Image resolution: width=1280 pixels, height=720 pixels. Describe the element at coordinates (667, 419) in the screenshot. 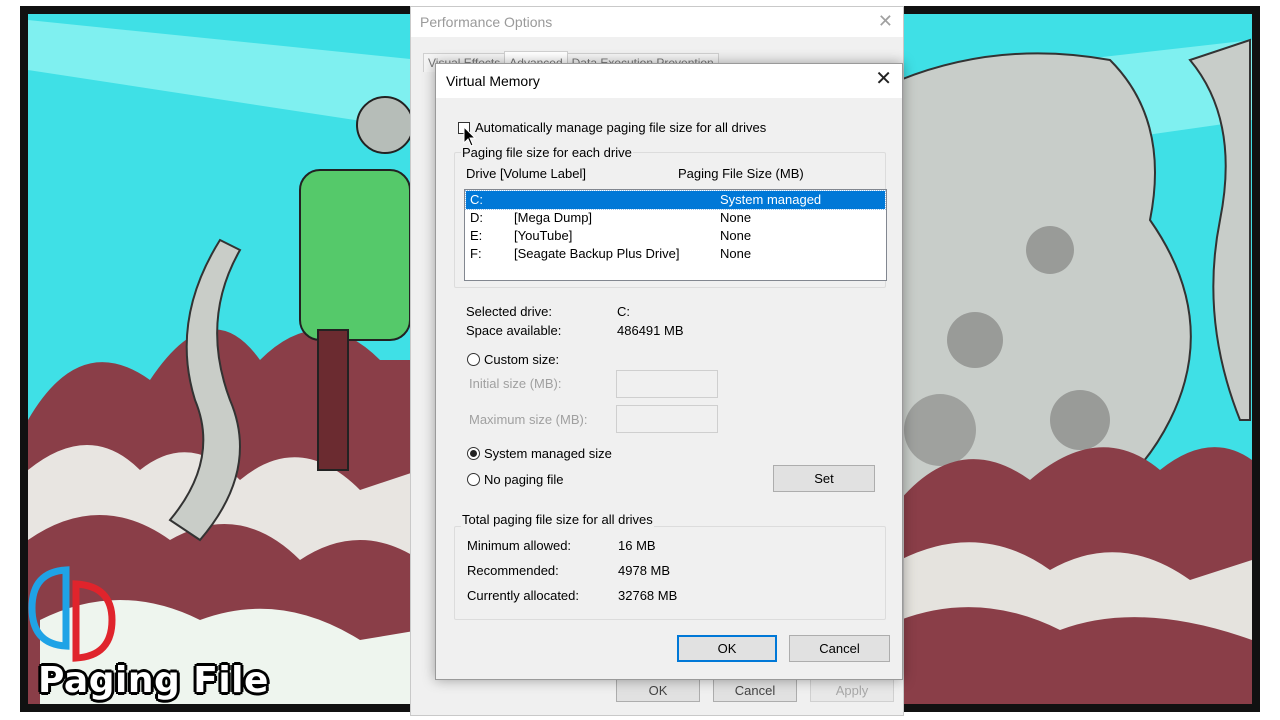

I see `maximum-size-input` at that location.